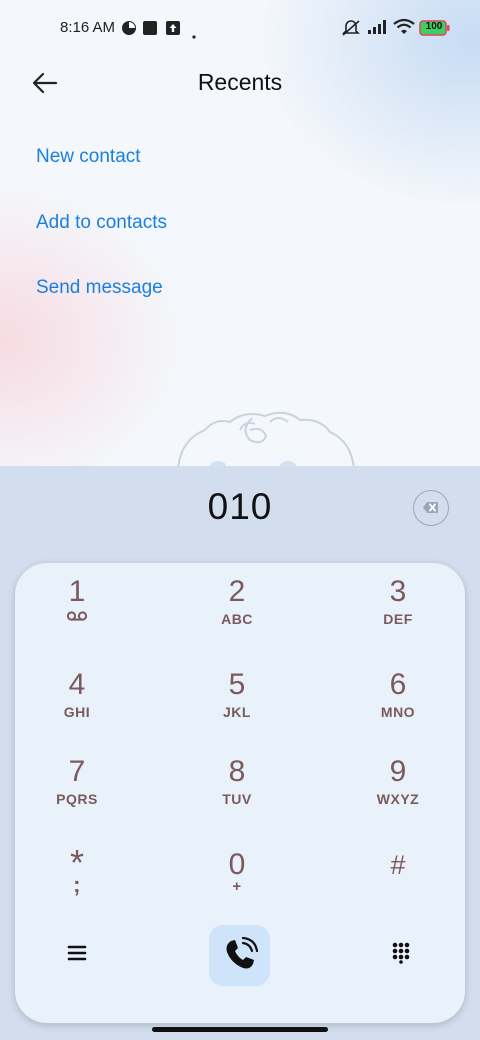  I want to click on key-digit: 8, so click(237, 771).